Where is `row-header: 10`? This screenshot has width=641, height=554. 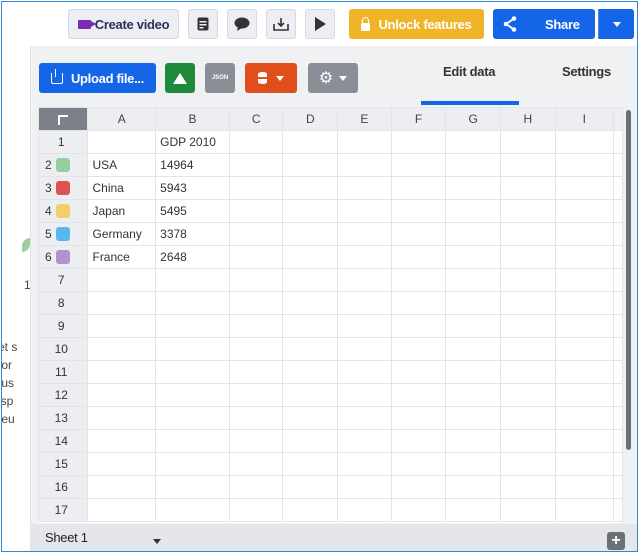
row-header: 10 is located at coordinates (63, 349).